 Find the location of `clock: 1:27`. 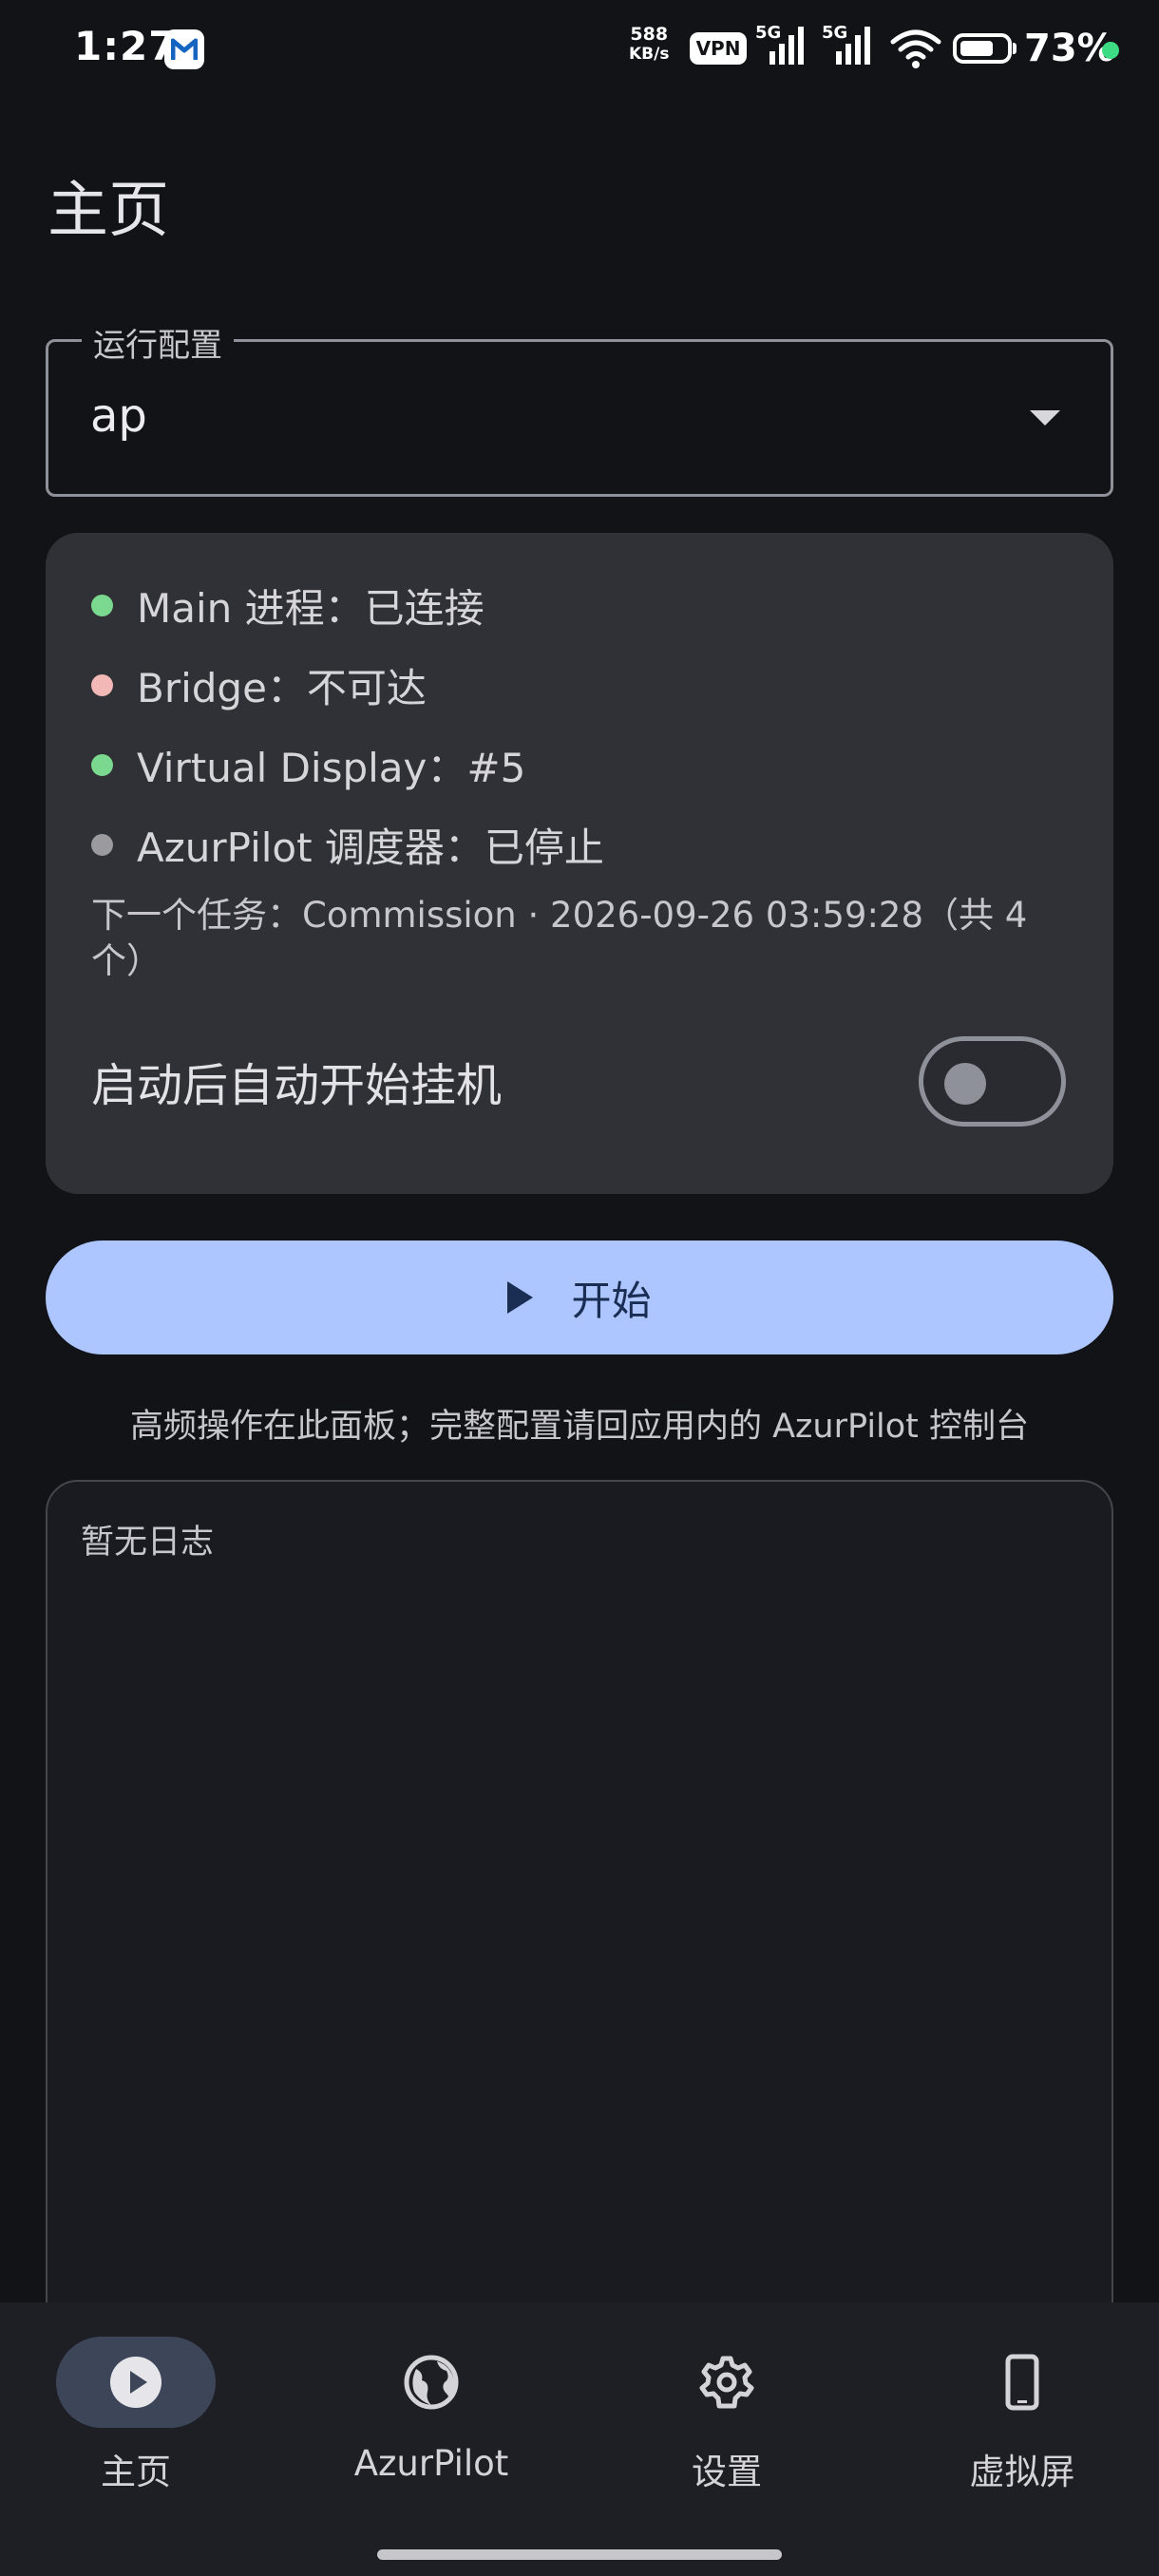

clock: 1:27 is located at coordinates (126, 46).